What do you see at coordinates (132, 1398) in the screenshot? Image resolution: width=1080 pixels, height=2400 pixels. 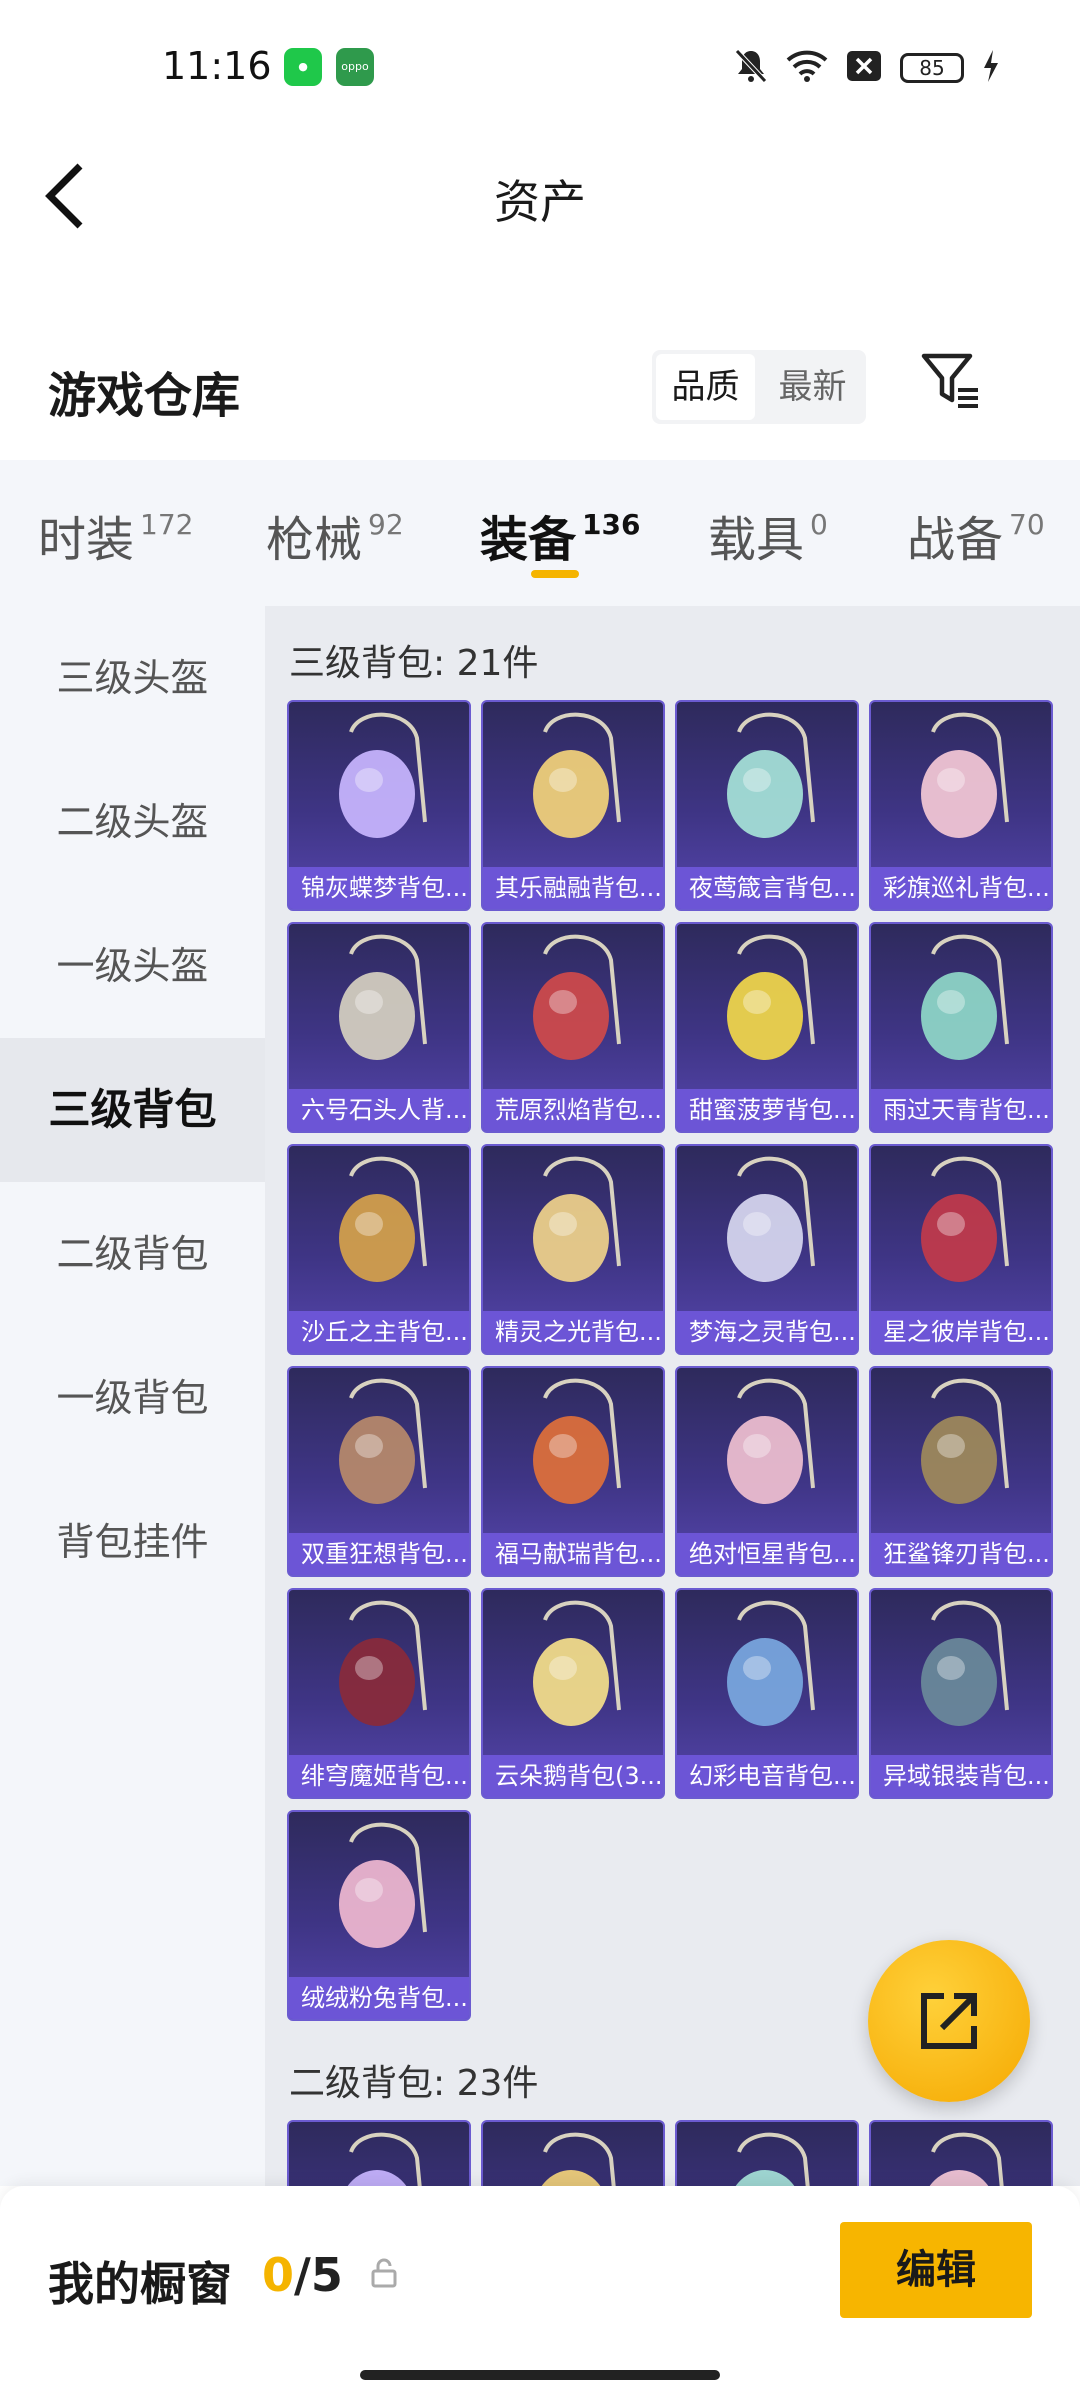 I see `sidebar-item-backpack-lv1: 一级背包` at bounding box center [132, 1398].